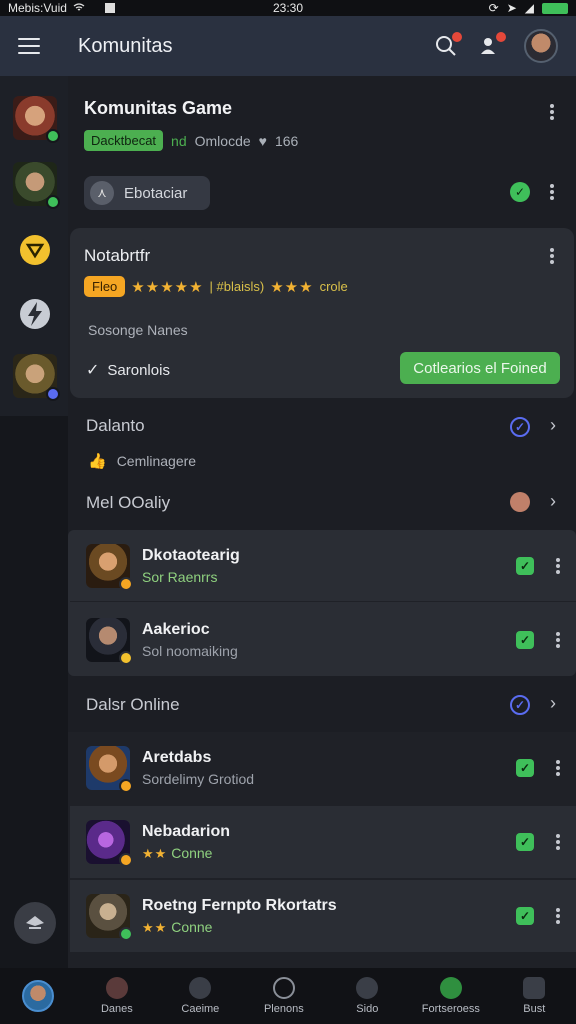  What do you see at coordinates (286, 140) in the screenshot?
I see `meta-count: 166` at bounding box center [286, 140].